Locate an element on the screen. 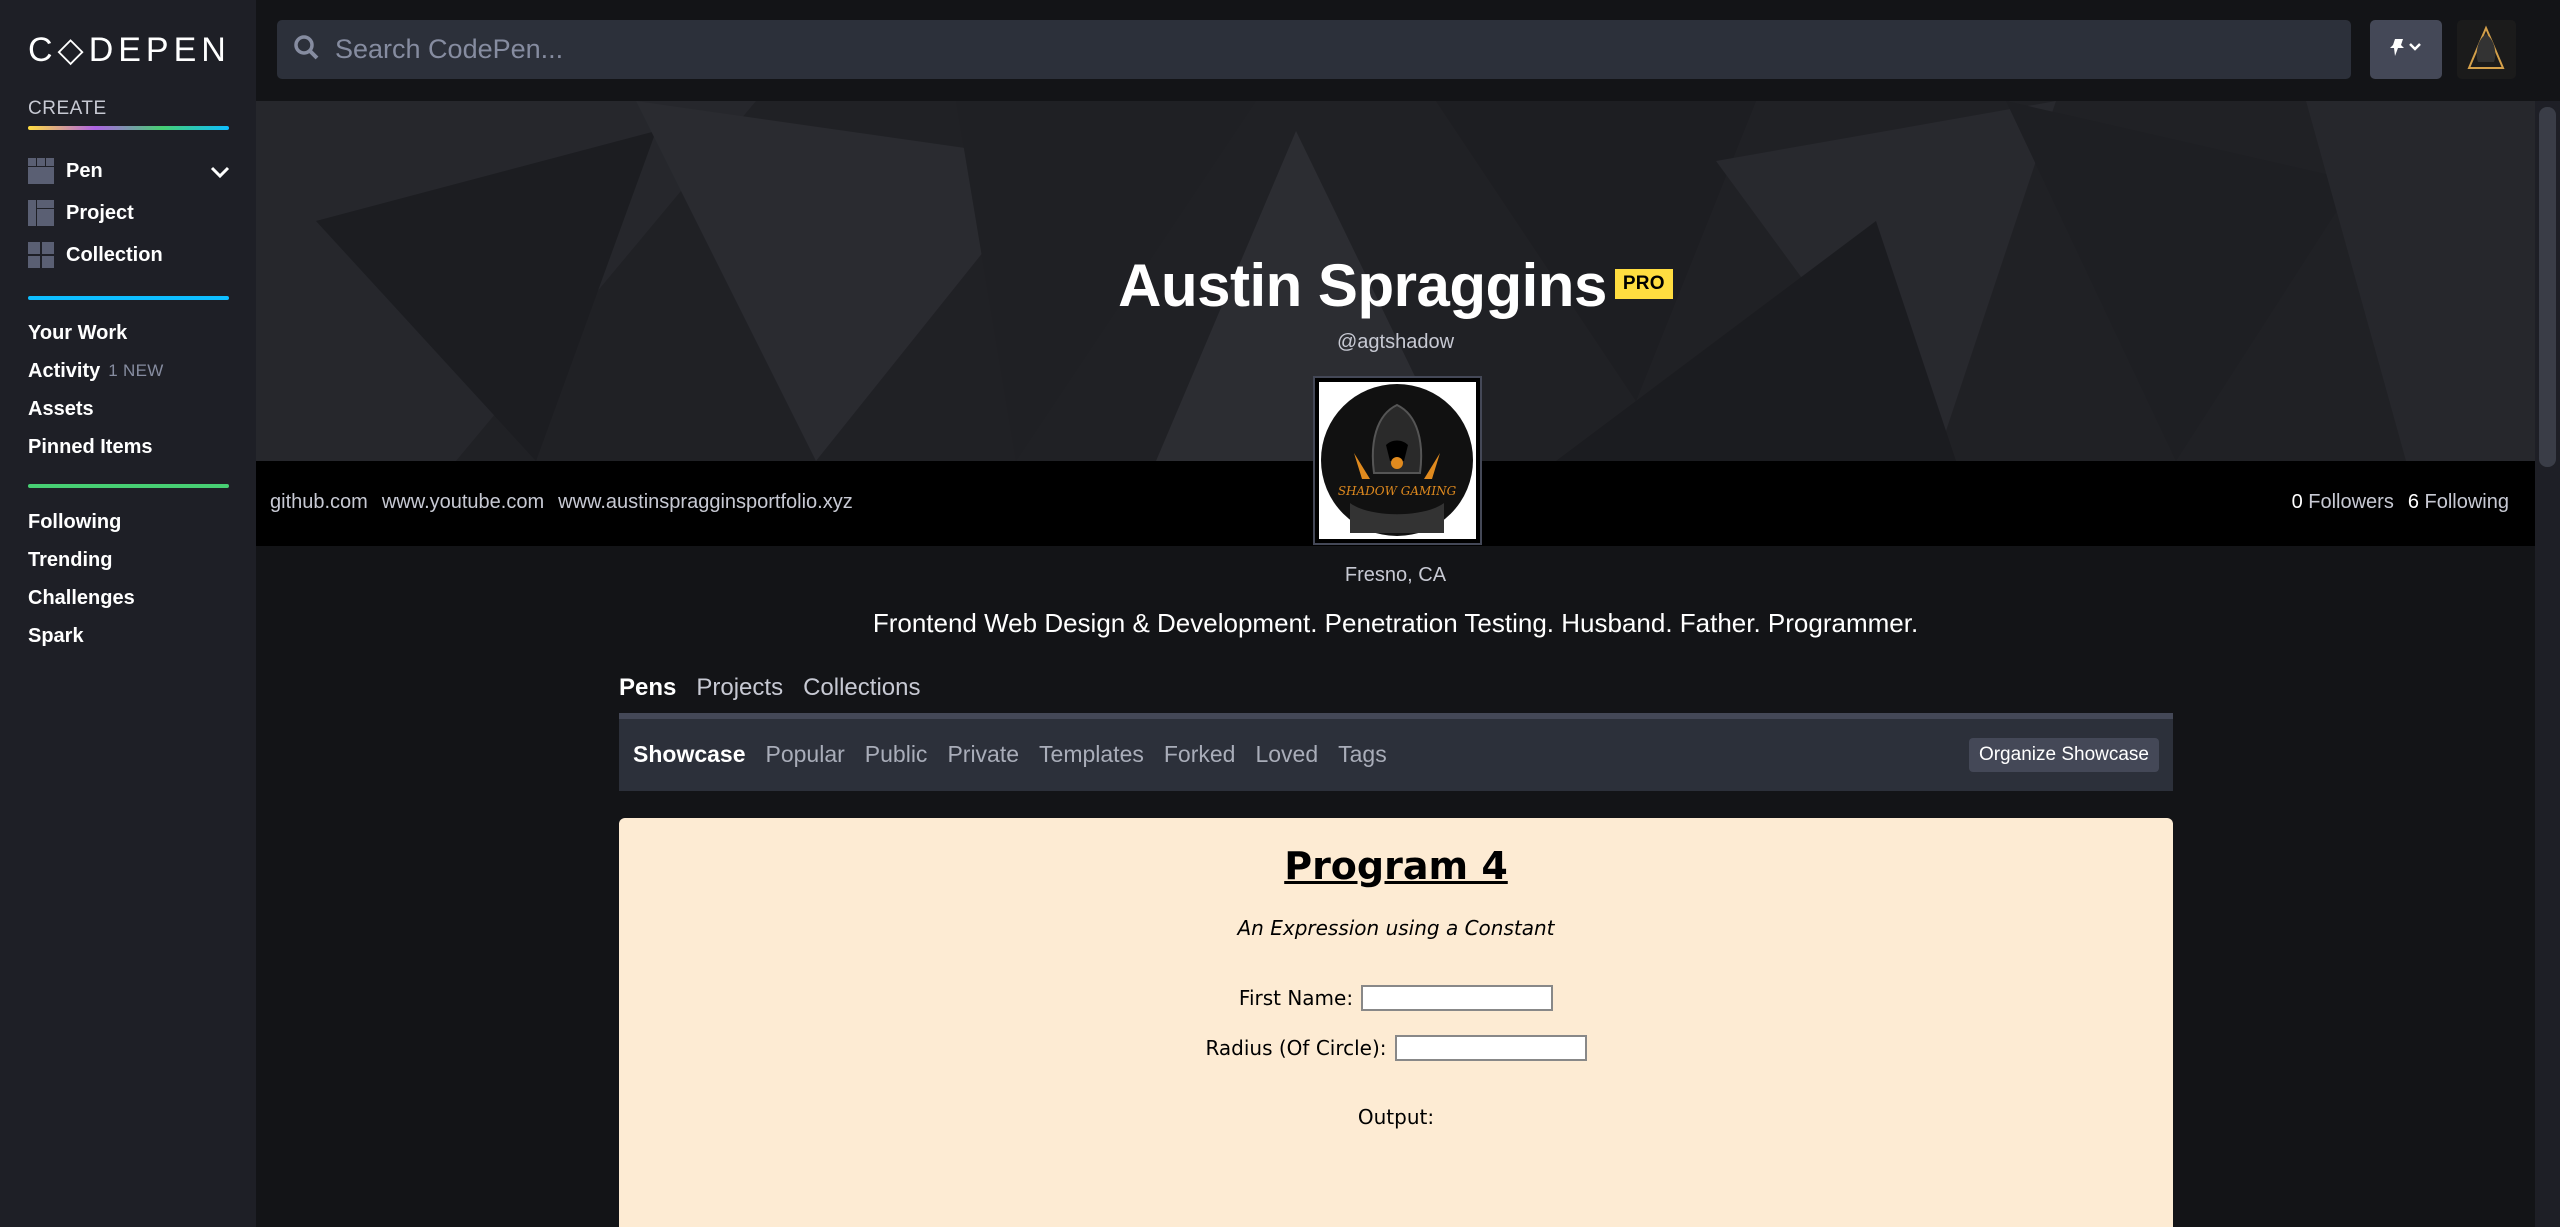 Image resolution: width=2560 pixels, height=1227 pixels. output-label: Output: is located at coordinates (1396, 1117).